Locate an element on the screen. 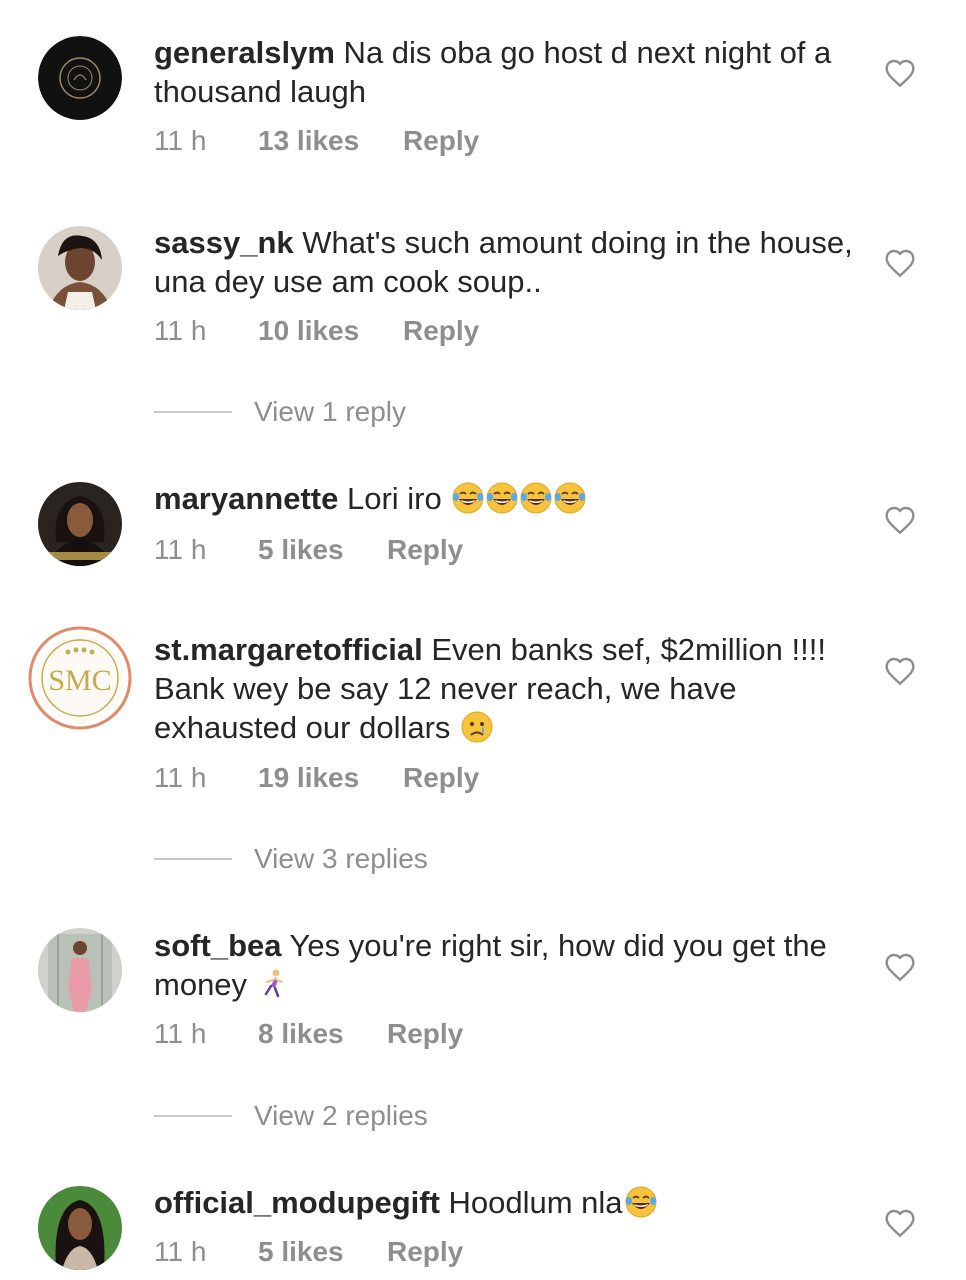 The image size is (966, 1280). comment-message: Hoodlum nla is located at coordinates (531, 1202).